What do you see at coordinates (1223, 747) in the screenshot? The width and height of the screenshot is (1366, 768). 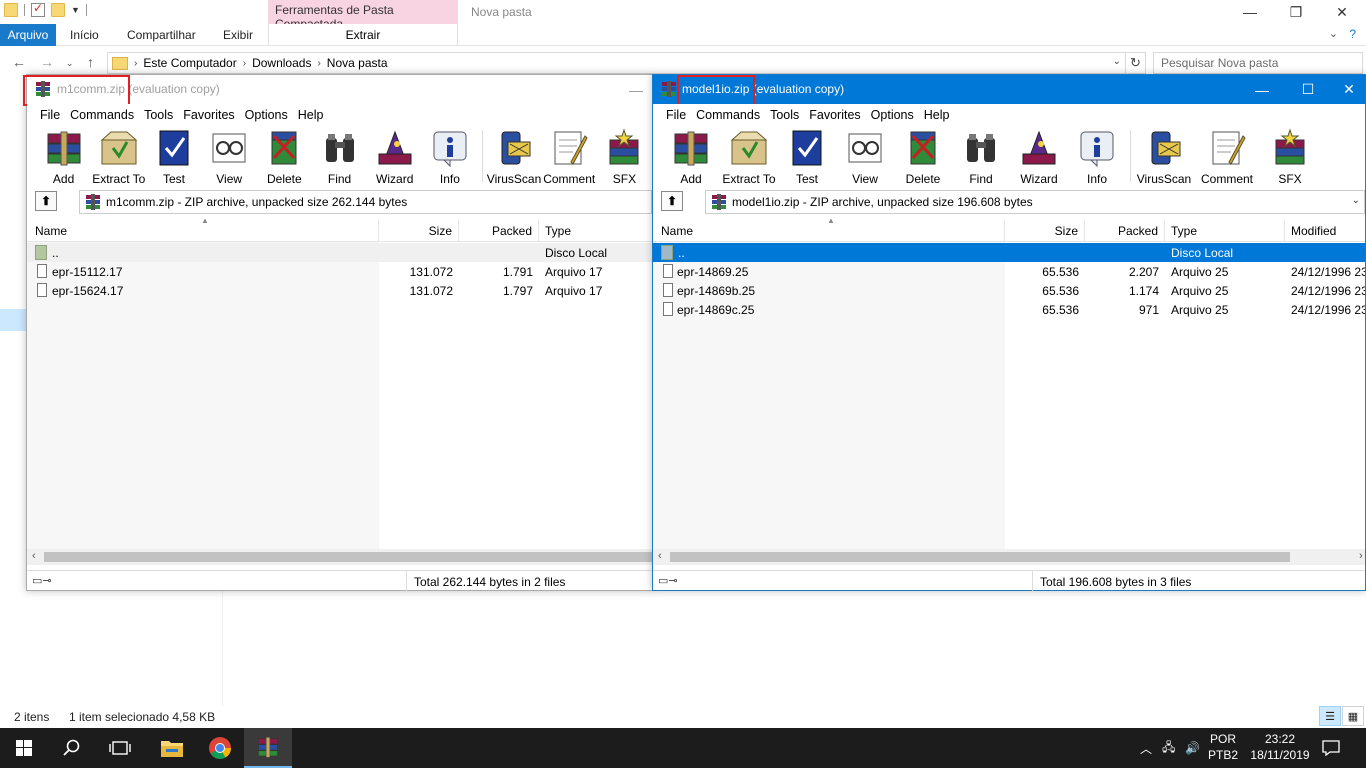 I see `input-language: POR PTB2` at bounding box center [1223, 747].